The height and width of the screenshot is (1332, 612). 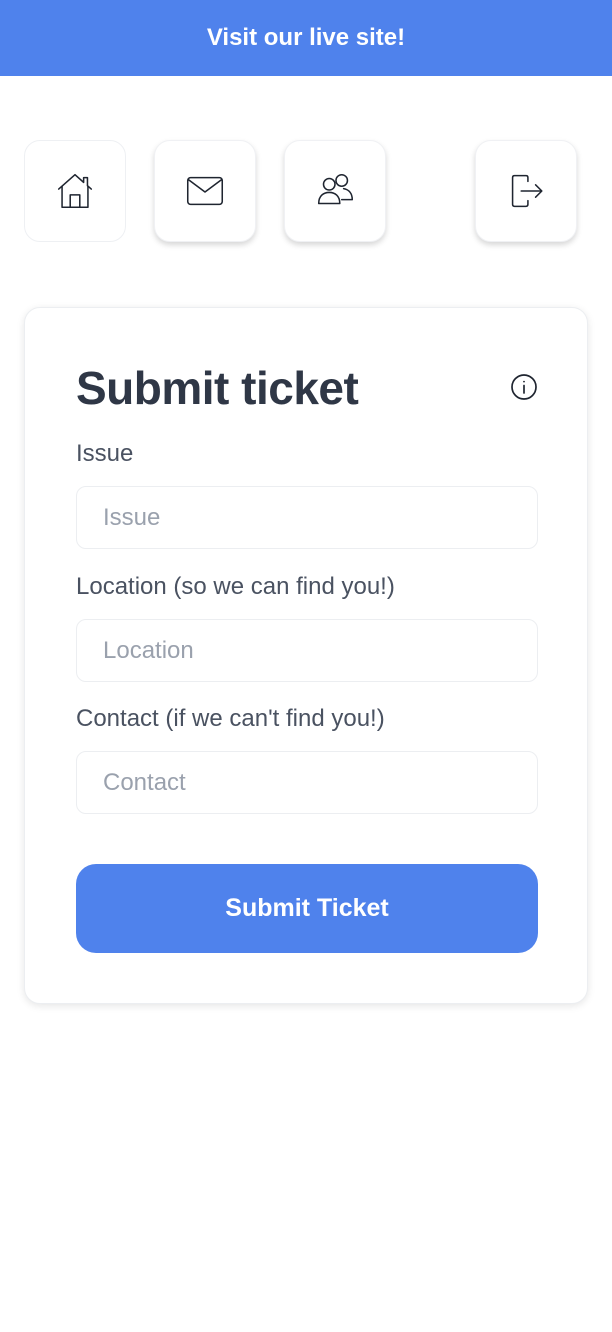 I want to click on logout-icon, so click(x=527, y=191).